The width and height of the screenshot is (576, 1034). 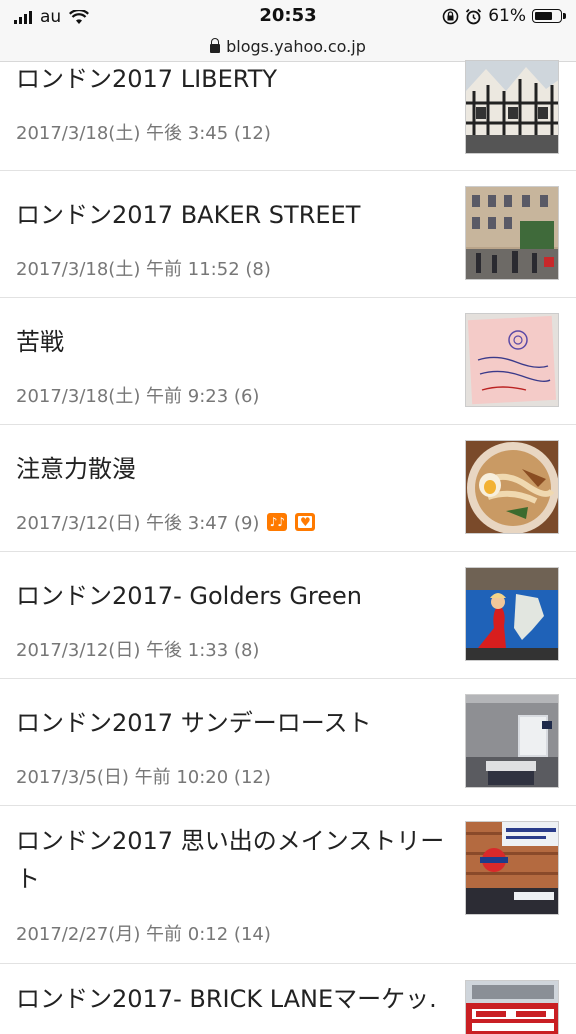 I want to click on post-title: ロンドン2017 BAKER STREET, so click(x=236, y=215).